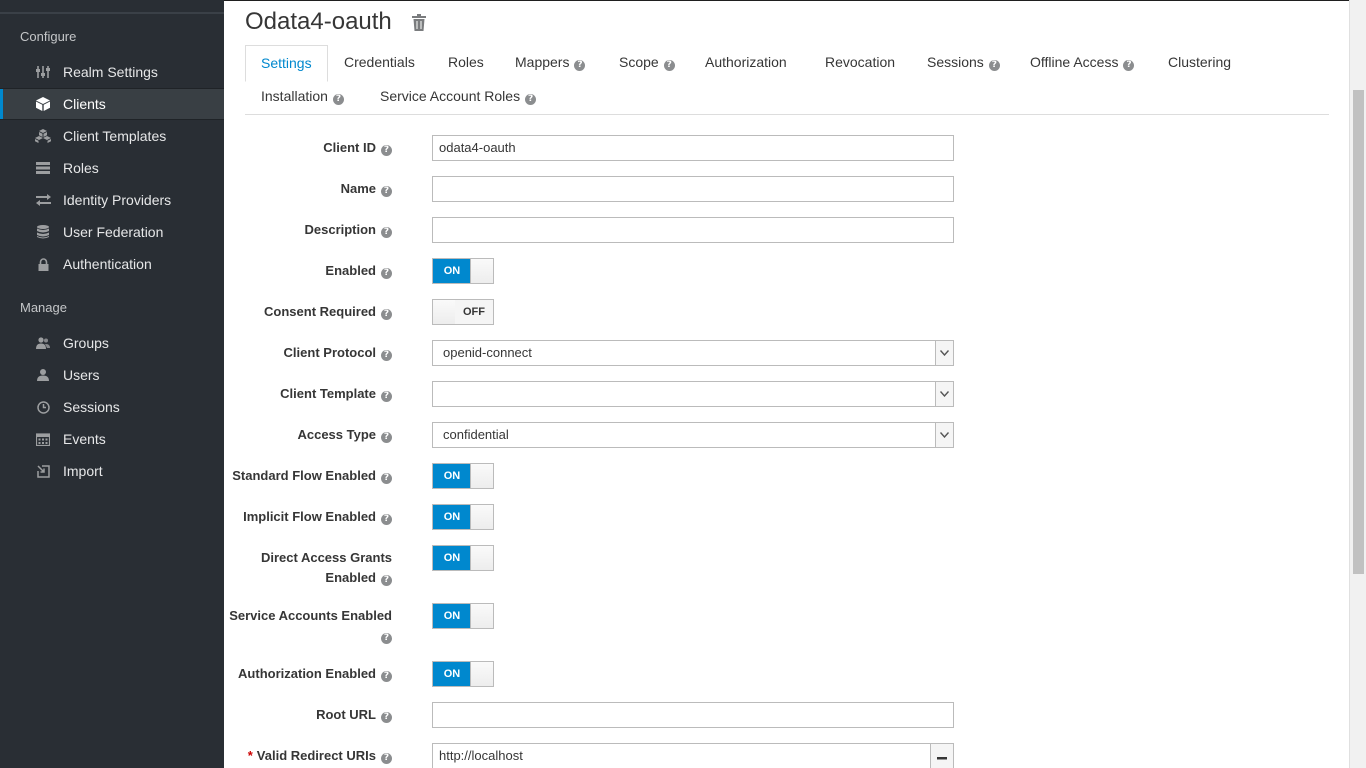 Image resolution: width=1366 pixels, height=768 pixels. I want to click on label-text: Access Type, so click(336, 434).